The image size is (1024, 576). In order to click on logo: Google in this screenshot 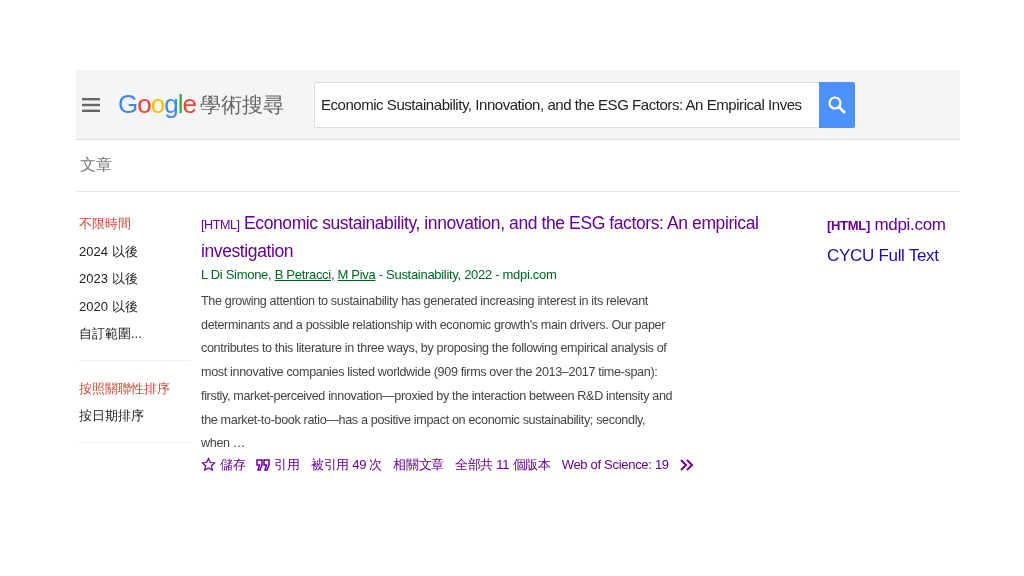, I will do `click(157, 104)`.